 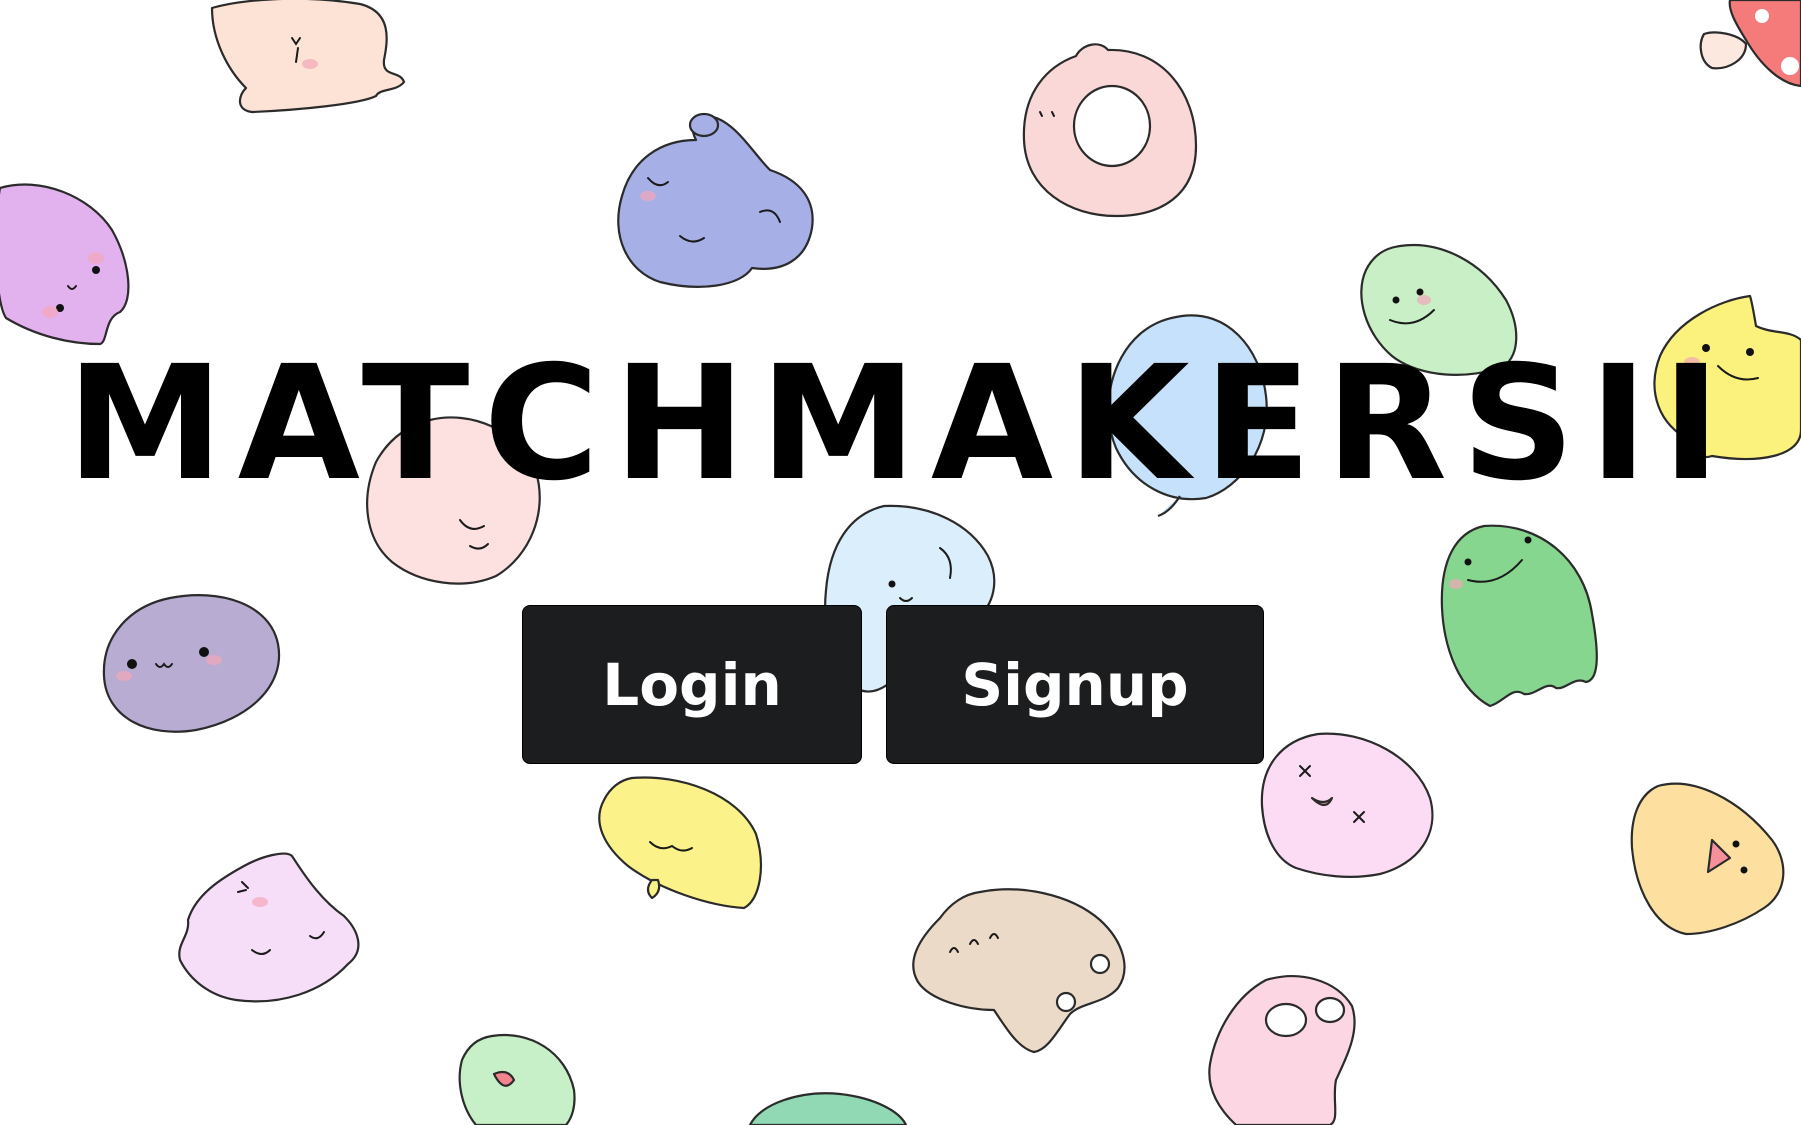 I want to click on pink-holes-blob-illustration, so click(x=1282, y=1050).